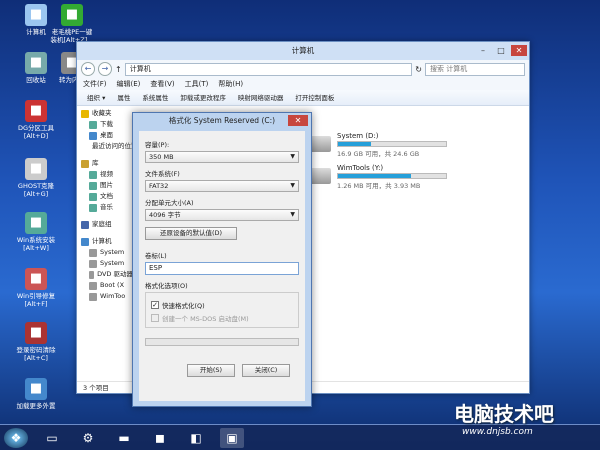  What do you see at coordinates (205, 319) in the screenshot?
I see `msdos-label: 创建一个 MS-DOS 启动盘(M)` at bounding box center [205, 319].